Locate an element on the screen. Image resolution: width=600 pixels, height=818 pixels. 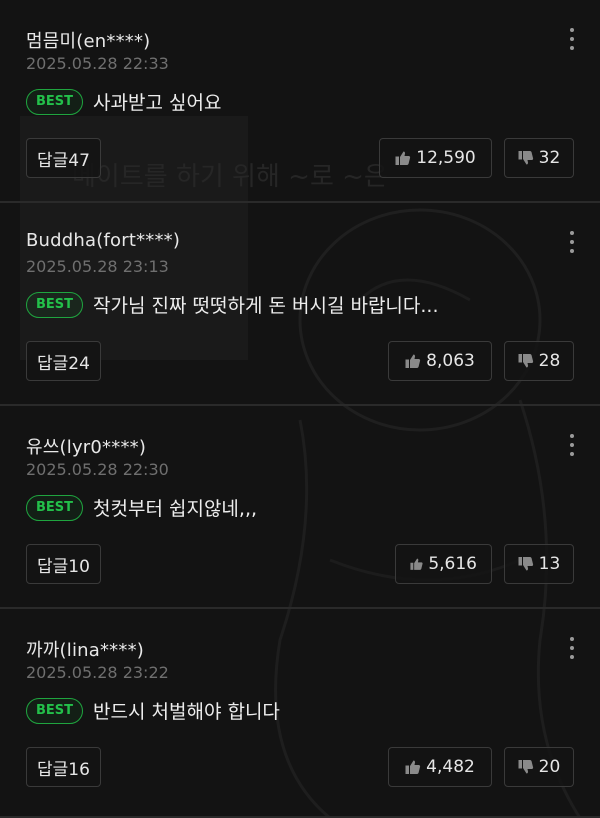
like-button: 4,482 is located at coordinates (440, 767).